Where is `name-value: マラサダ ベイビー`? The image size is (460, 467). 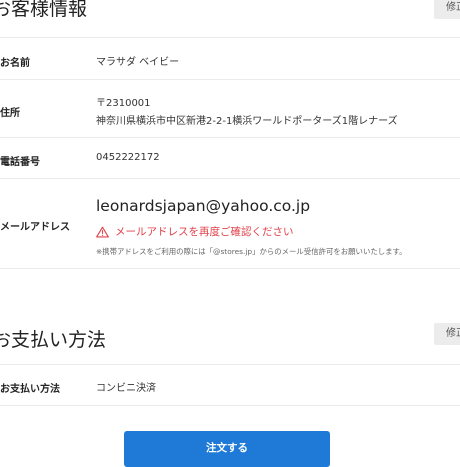 name-value: マラサダ ベイビー is located at coordinates (138, 62).